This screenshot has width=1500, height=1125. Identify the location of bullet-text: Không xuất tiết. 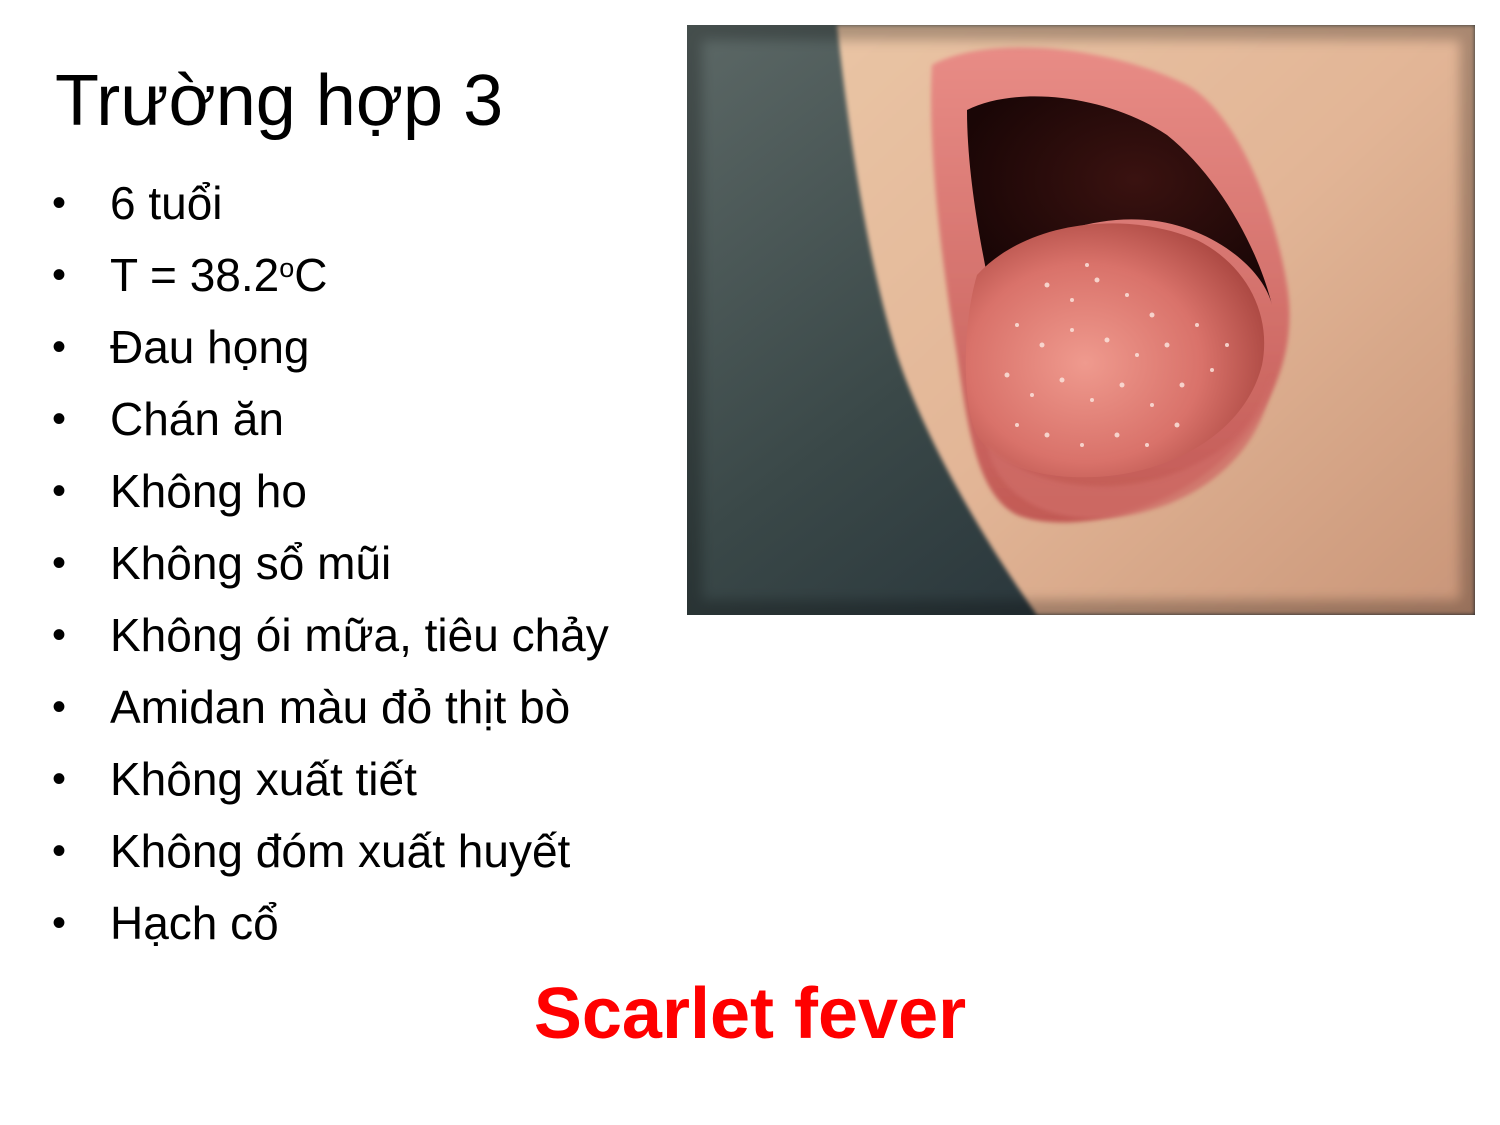
(263, 779).